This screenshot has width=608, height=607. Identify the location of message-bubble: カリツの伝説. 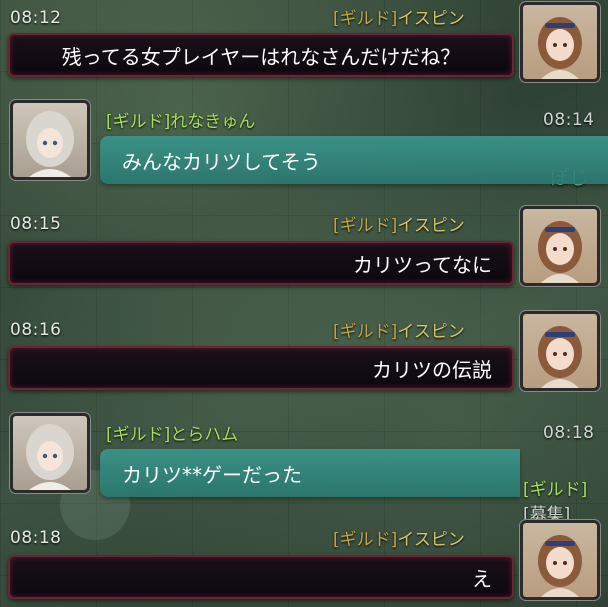
(261, 368).